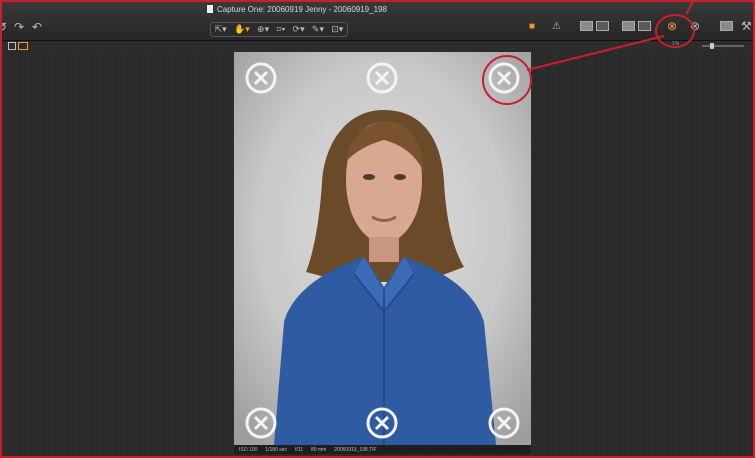  Describe the element at coordinates (610, 35) in the screenshot. I see `annotation-line` at that location.